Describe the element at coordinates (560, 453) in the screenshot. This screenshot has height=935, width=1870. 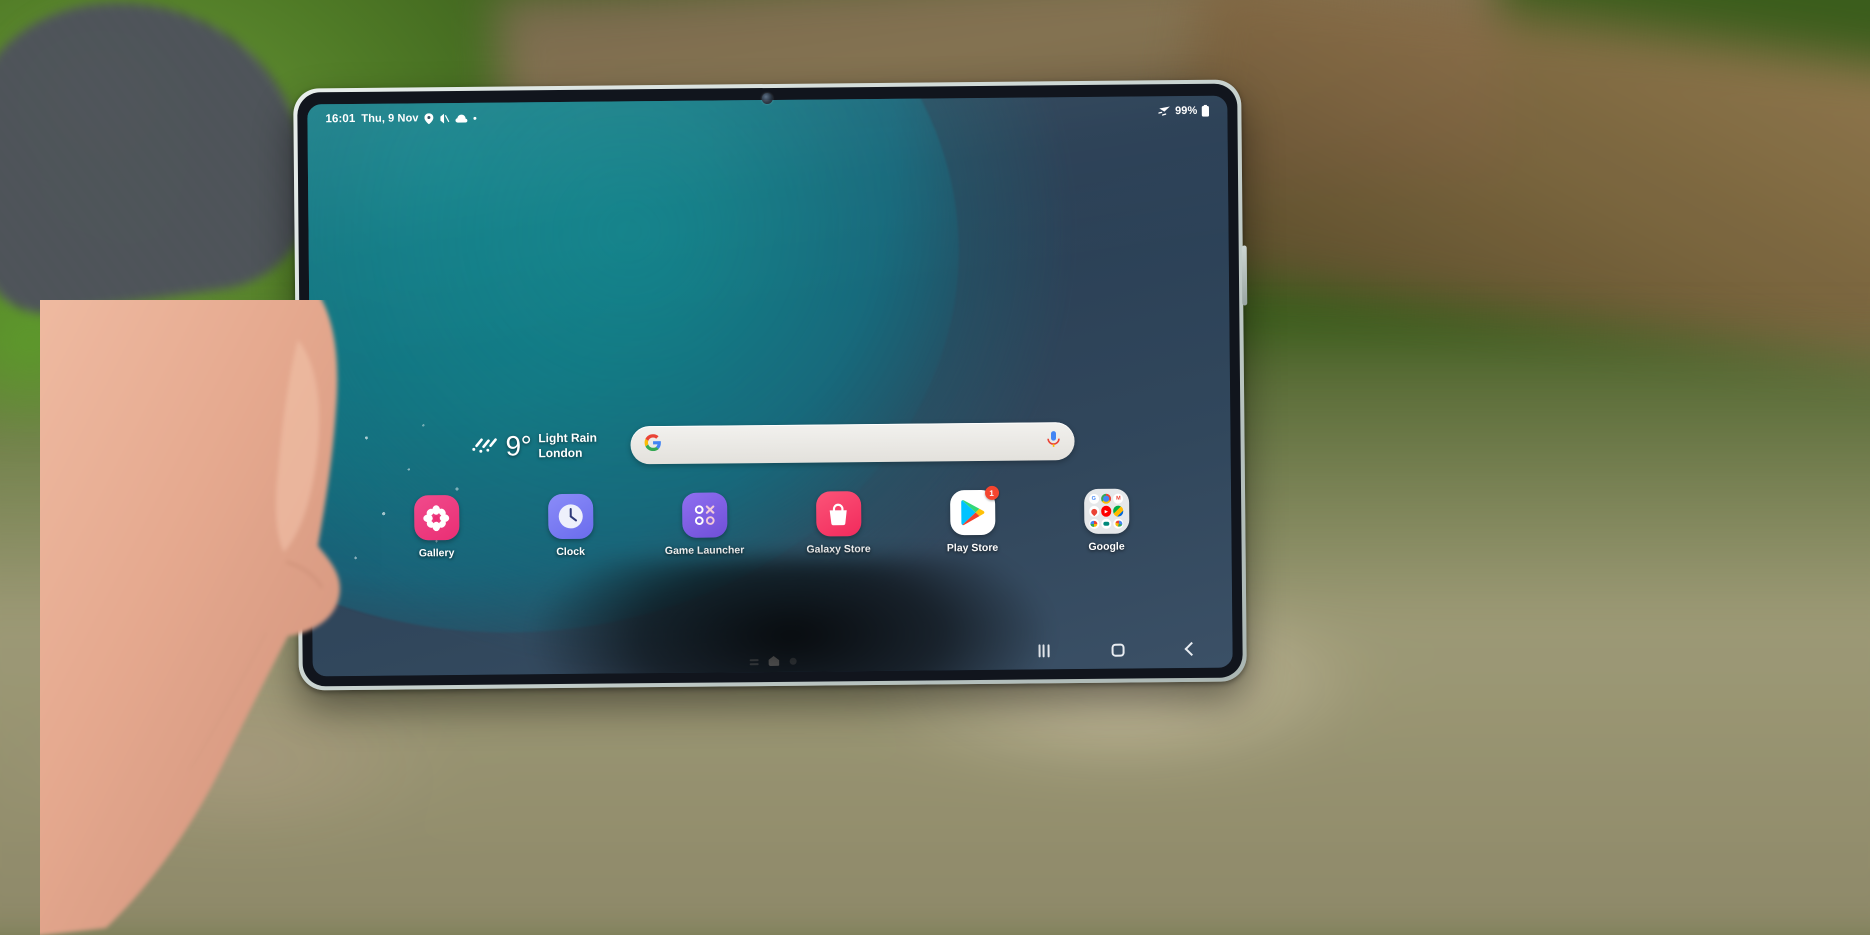
I see `weather-location: London` at that location.